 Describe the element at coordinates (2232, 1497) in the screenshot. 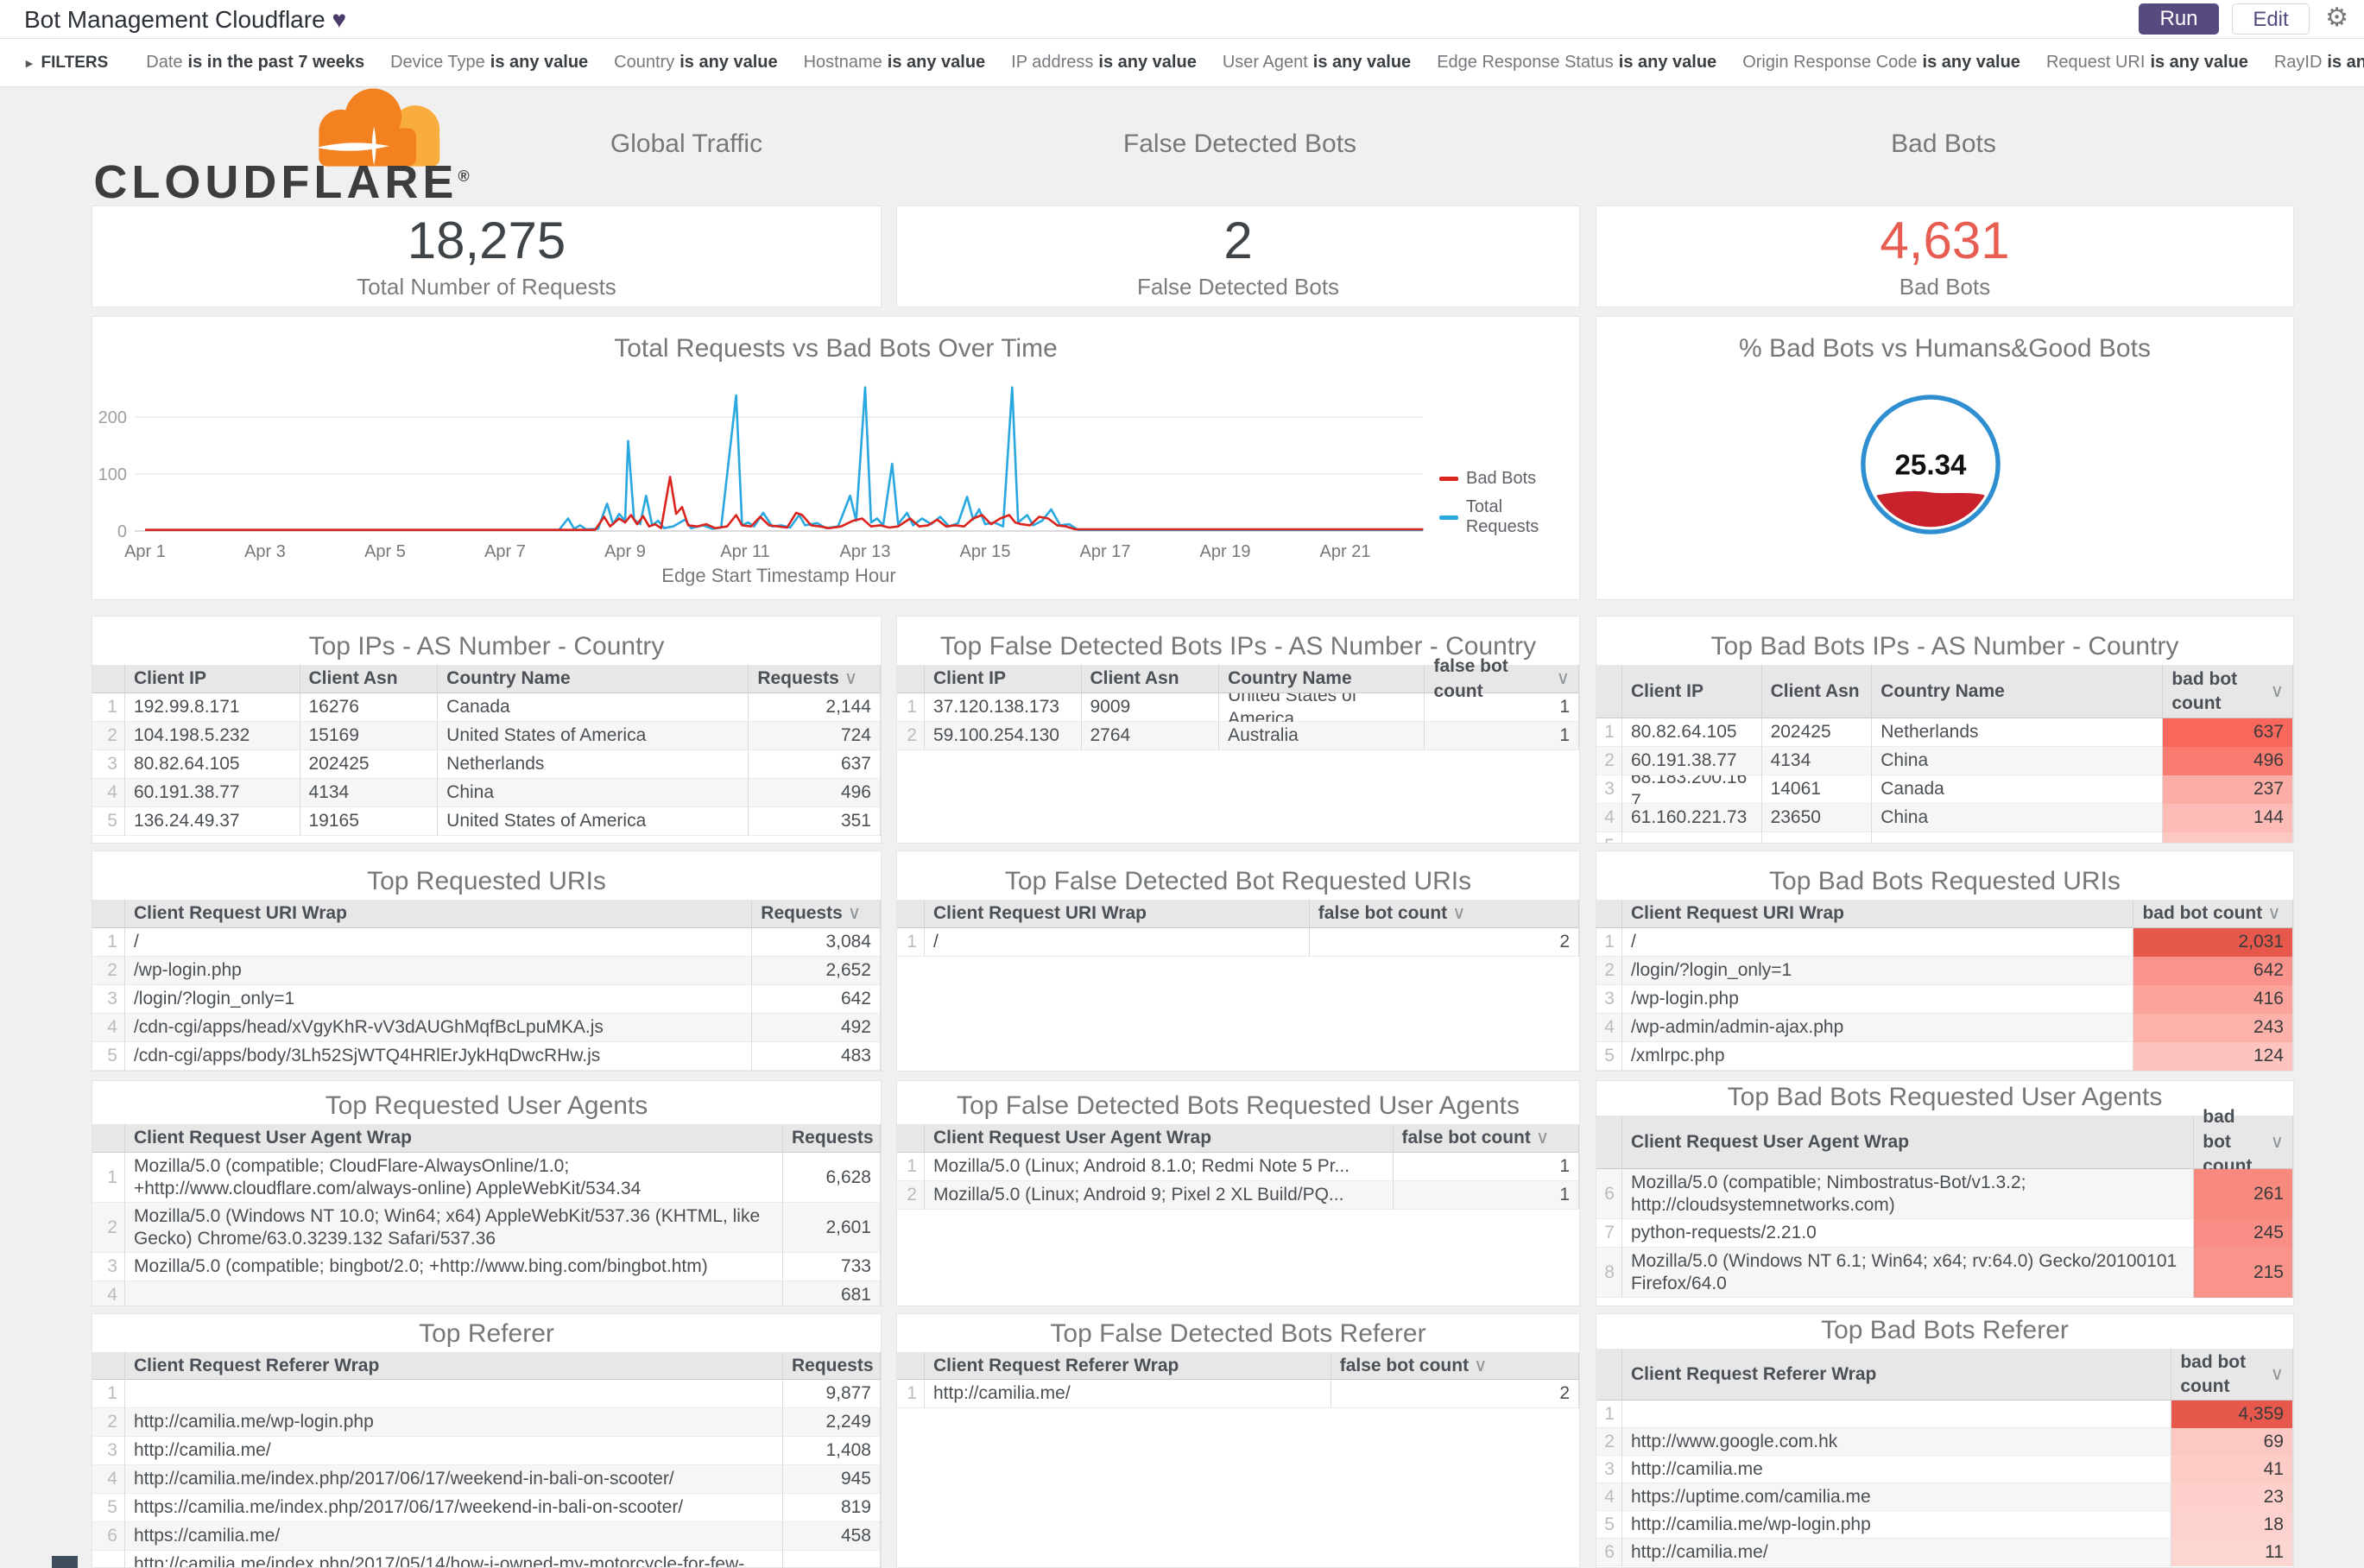

I see `value-cell: 23` at that location.